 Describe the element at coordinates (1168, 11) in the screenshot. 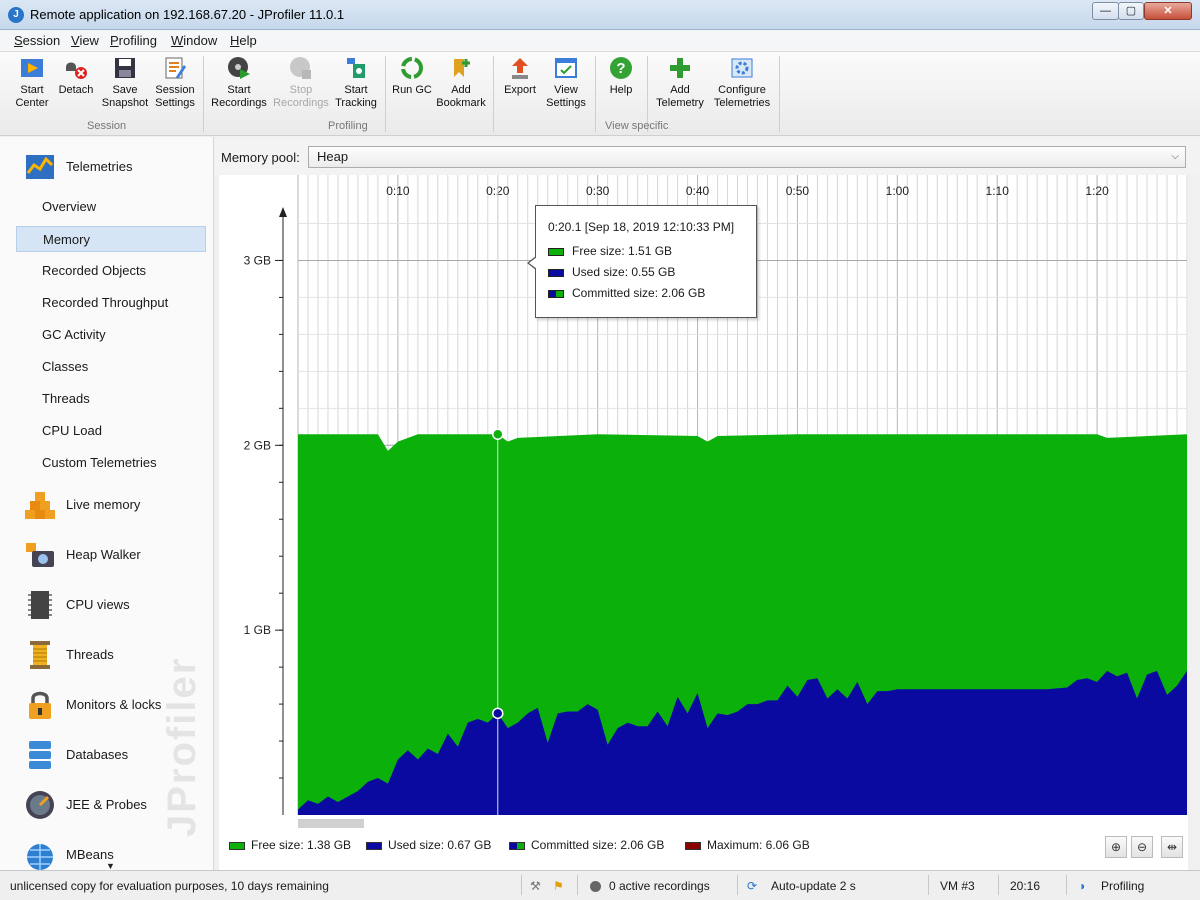

I see `close-button: ✕` at that location.